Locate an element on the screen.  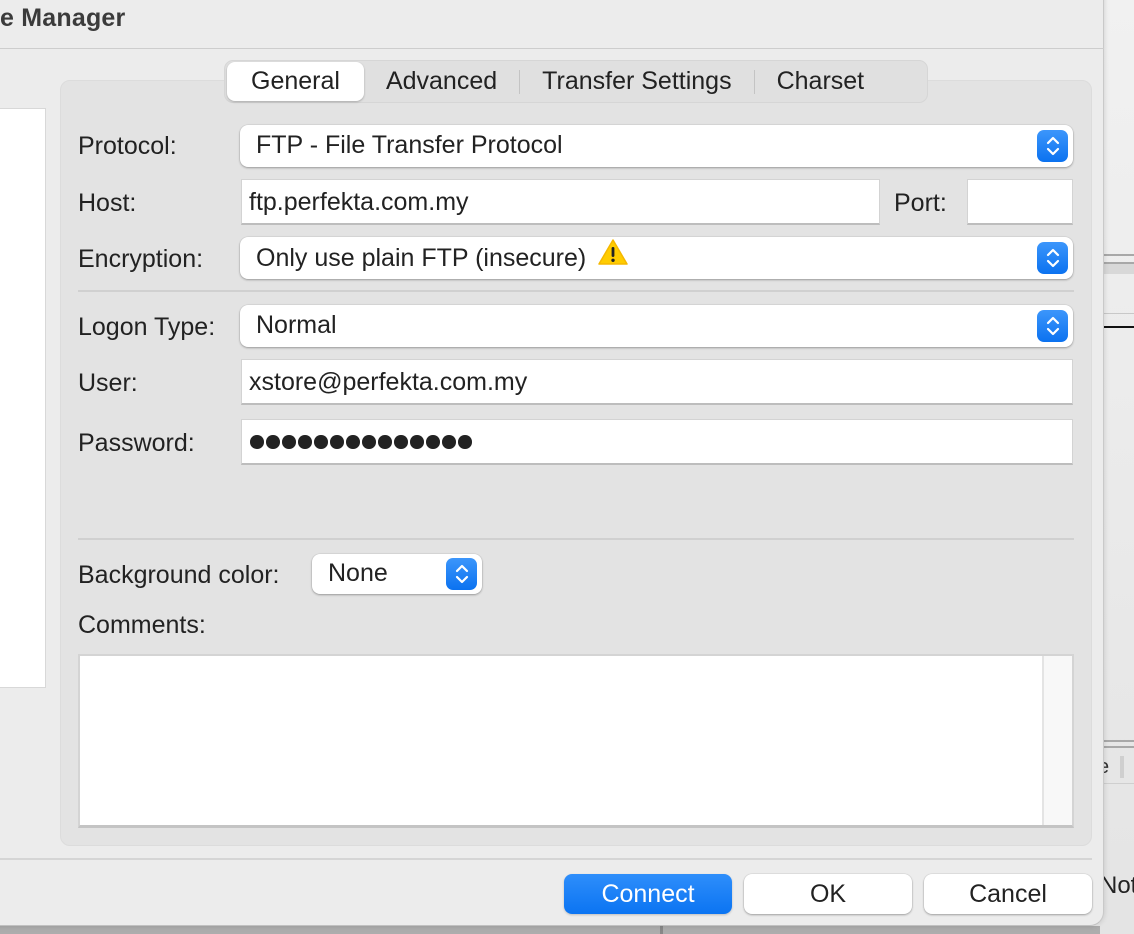
background-column-separator is located at coordinates (1122, 767).